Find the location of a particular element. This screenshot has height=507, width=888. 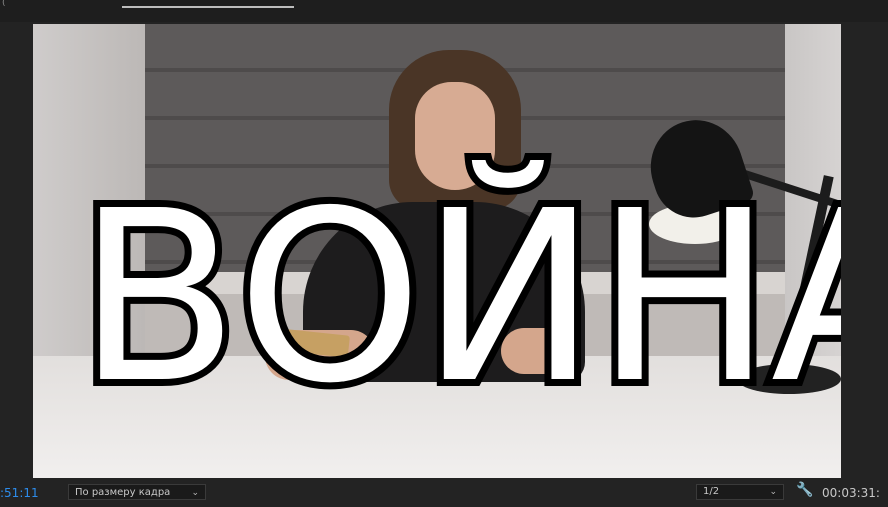

zoom-fit-value: По размеру кадра is located at coordinates (123, 492).